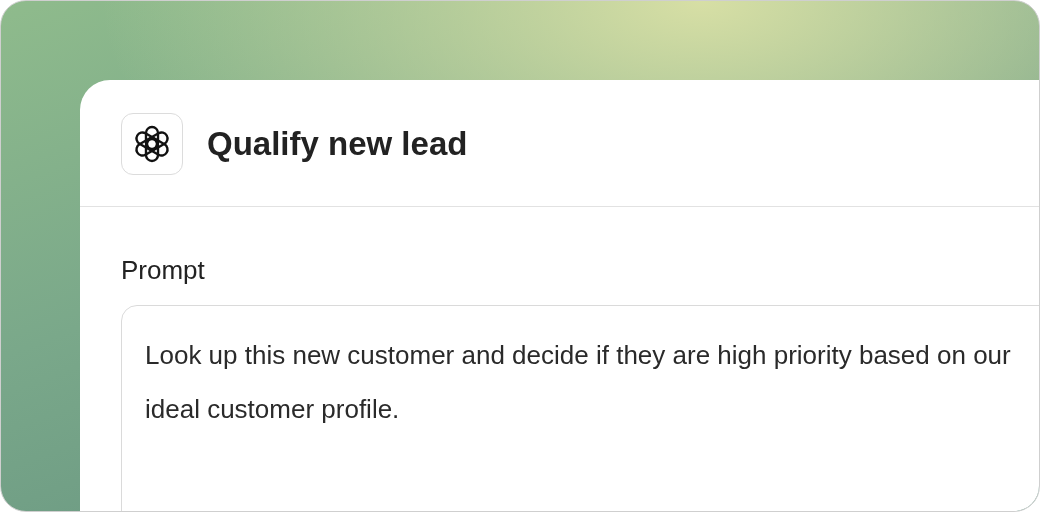 The height and width of the screenshot is (512, 1040). I want to click on card-title: Qualify new lead, so click(337, 144).